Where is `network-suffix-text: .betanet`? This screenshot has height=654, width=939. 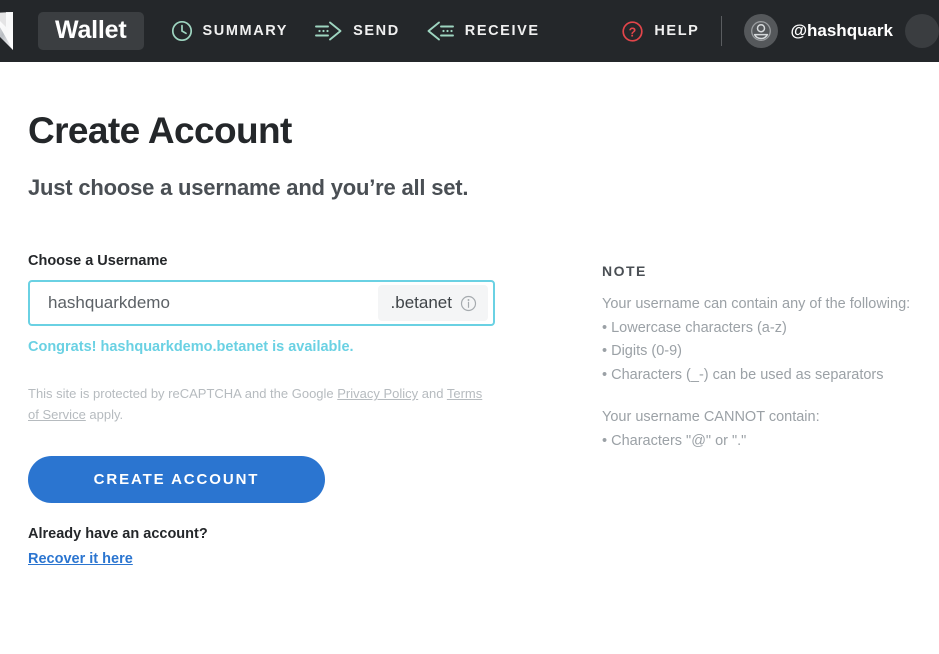 network-suffix-text: .betanet is located at coordinates (421, 303).